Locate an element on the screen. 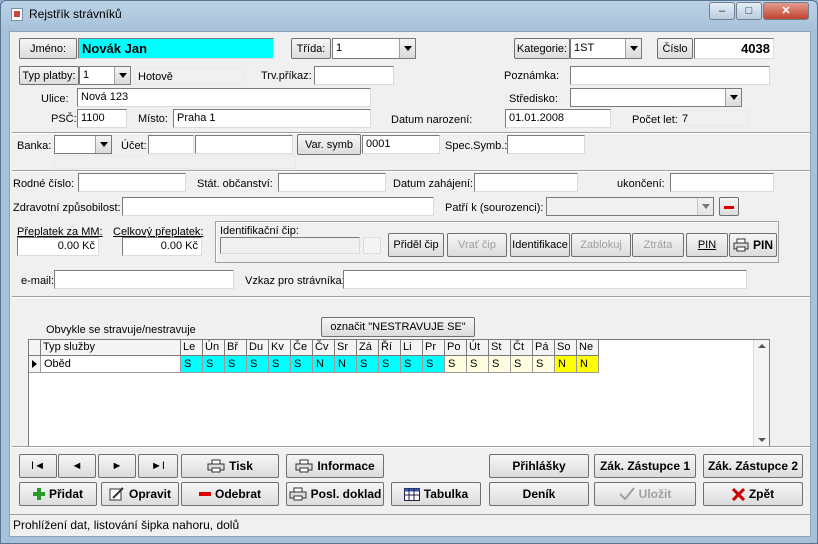  column-header: Le is located at coordinates (192, 348).